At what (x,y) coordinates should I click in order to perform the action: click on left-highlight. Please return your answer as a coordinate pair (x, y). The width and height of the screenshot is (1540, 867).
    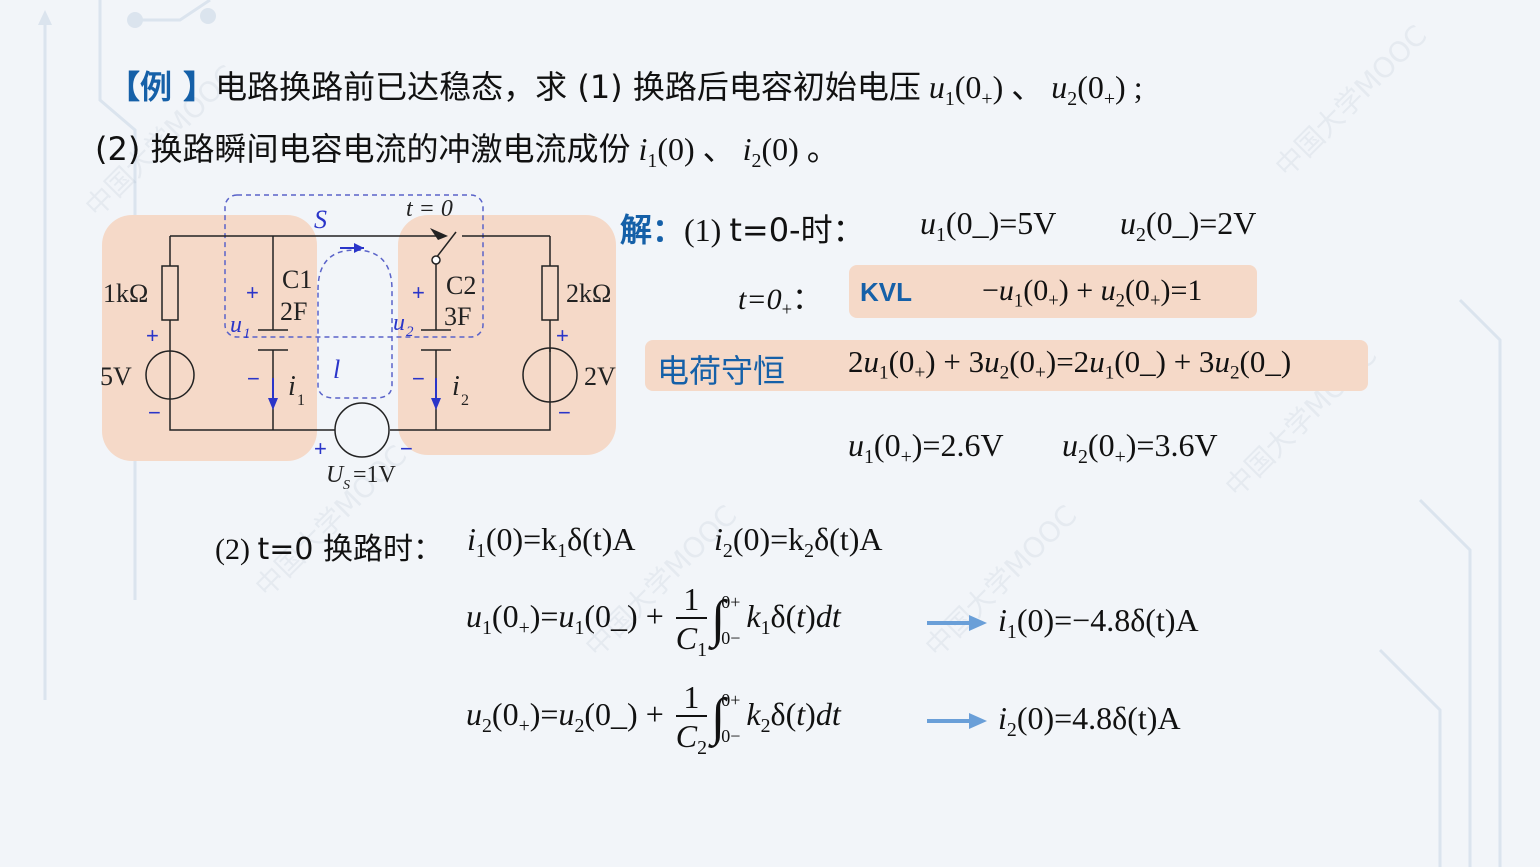
    Looking at the image, I should click on (209, 338).